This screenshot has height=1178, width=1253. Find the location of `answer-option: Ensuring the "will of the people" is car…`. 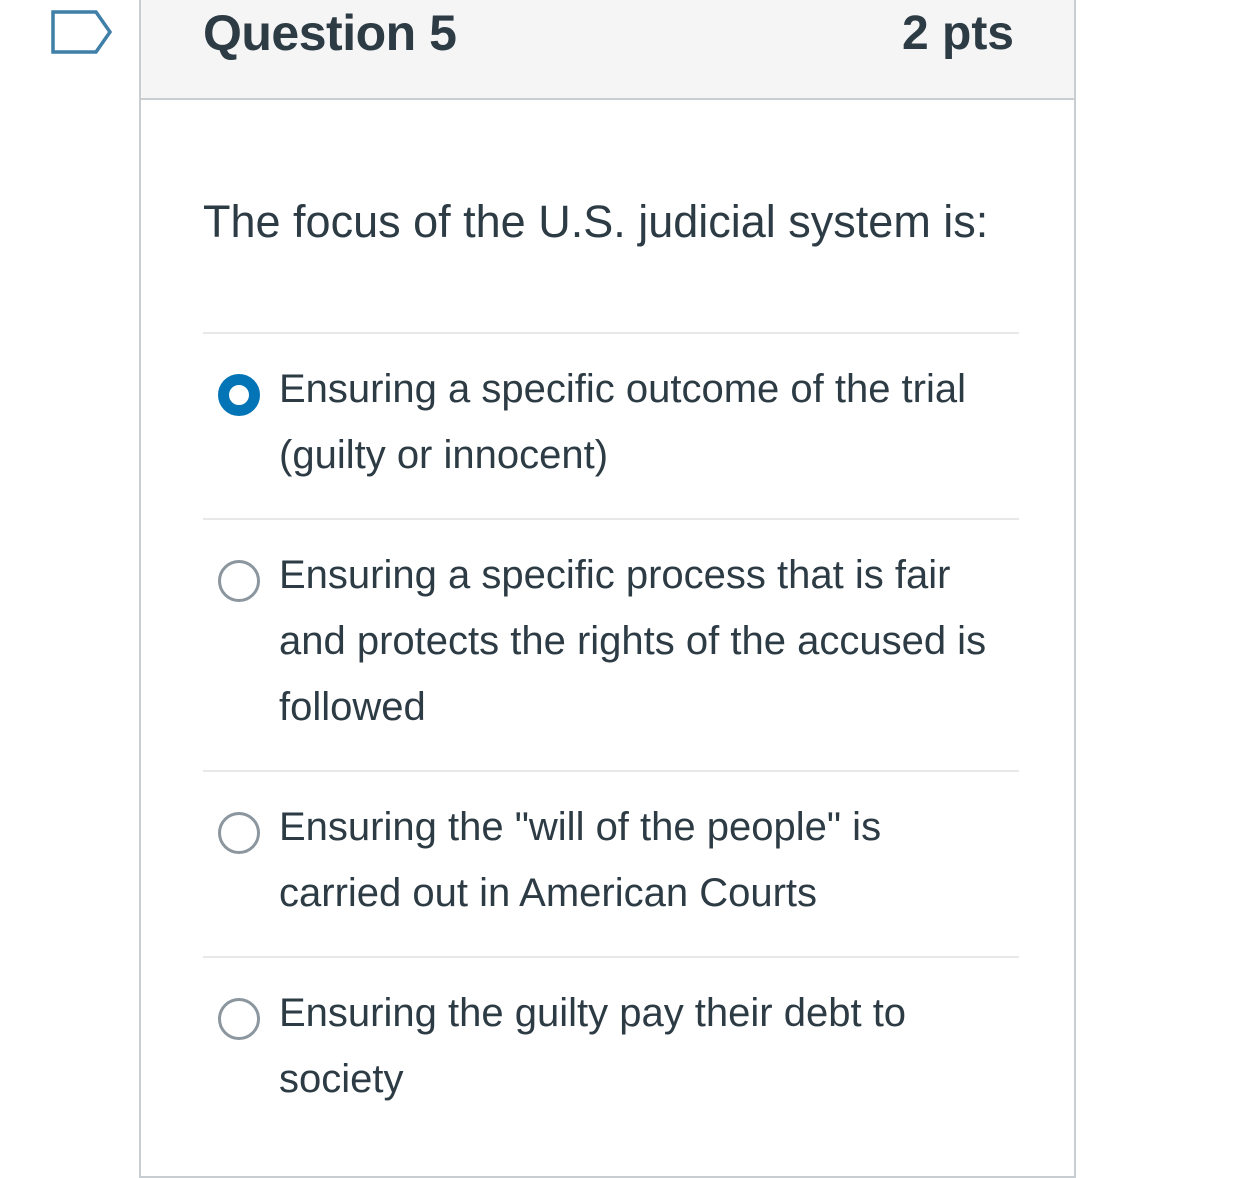

answer-option: Ensuring the "will of the people" is car… is located at coordinates (611, 863).